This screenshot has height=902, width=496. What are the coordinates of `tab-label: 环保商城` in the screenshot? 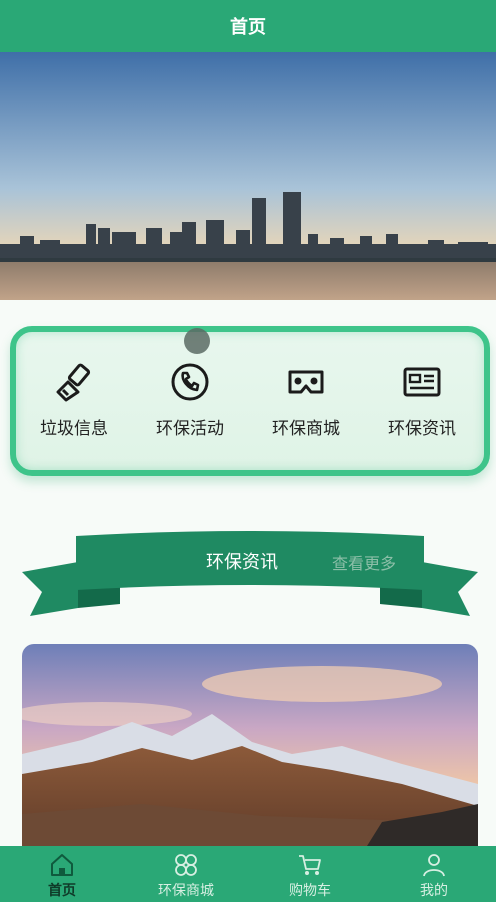 It's located at (186, 891).